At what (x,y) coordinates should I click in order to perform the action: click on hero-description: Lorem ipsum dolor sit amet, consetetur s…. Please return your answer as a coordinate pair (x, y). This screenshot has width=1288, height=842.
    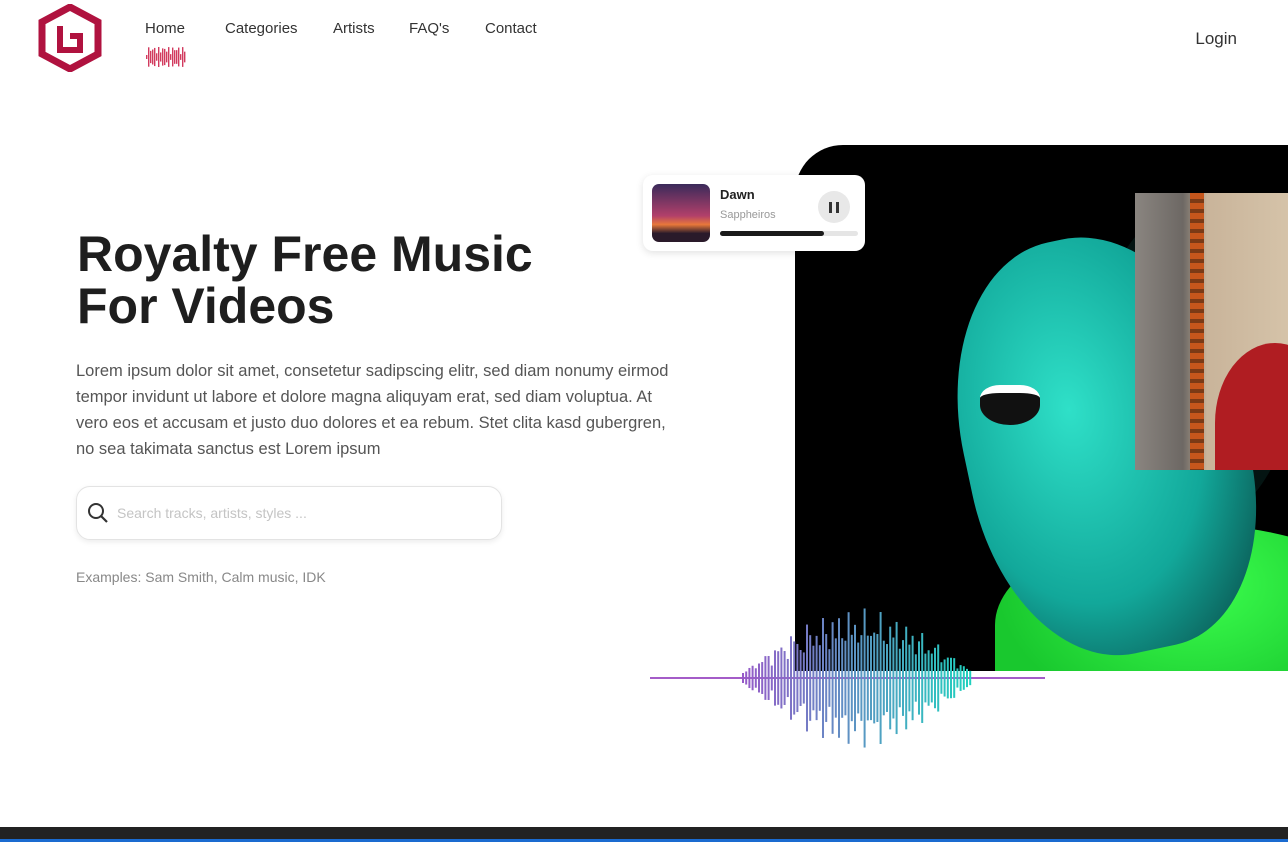
    Looking at the image, I should click on (372, 410).